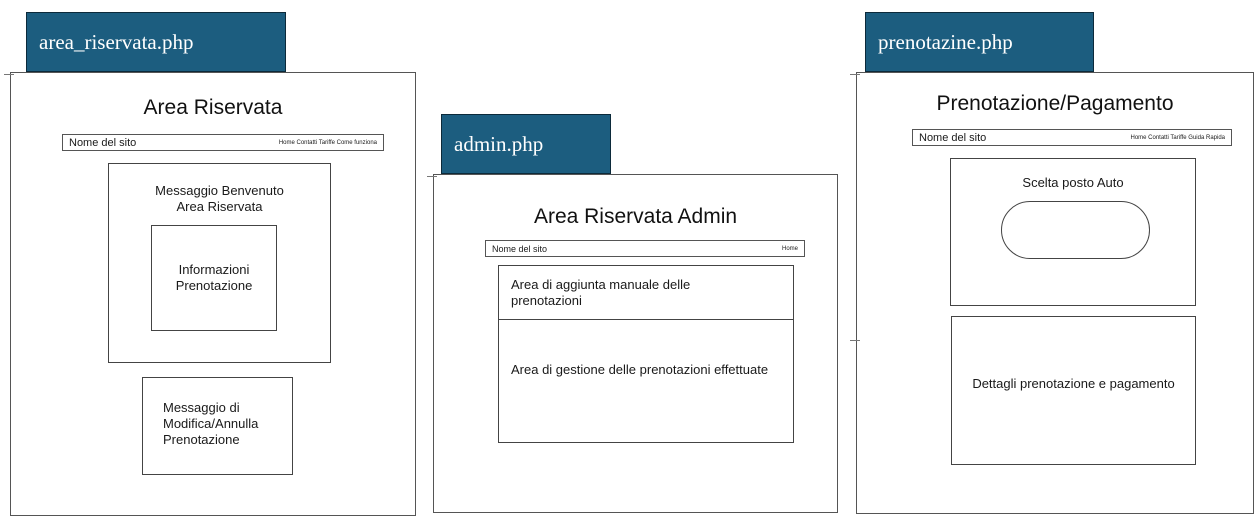 The image size is (1256, 518). What do you see at coordinates (156, 42) in the screenshot?
I see `area-riservata-file-tag: area_riservata.php` at bounding box center [156, 42].